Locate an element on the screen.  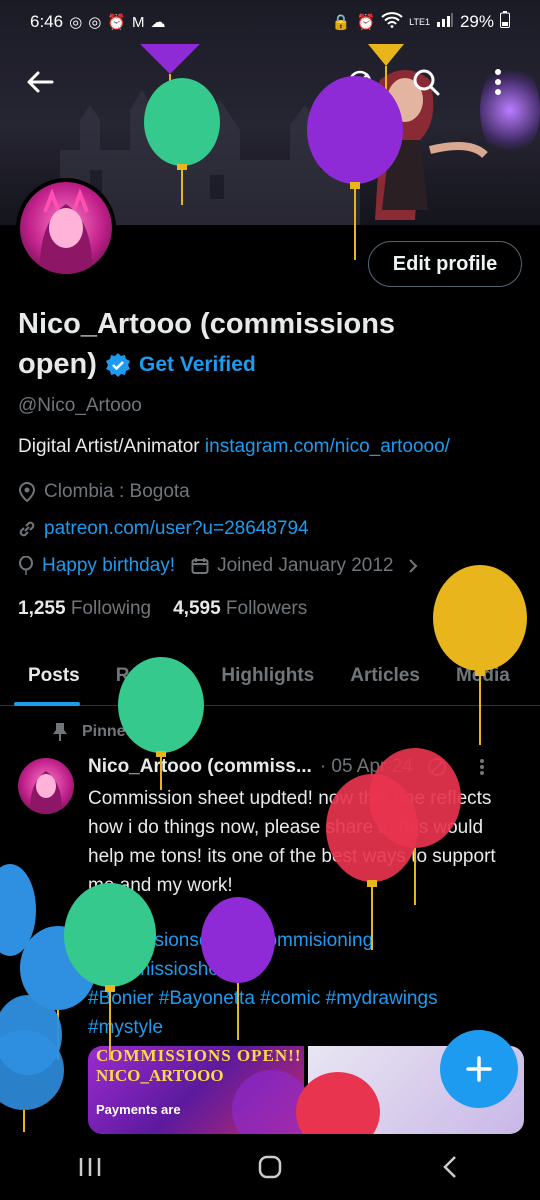
back-icon is located at coordinates (449, 1167).